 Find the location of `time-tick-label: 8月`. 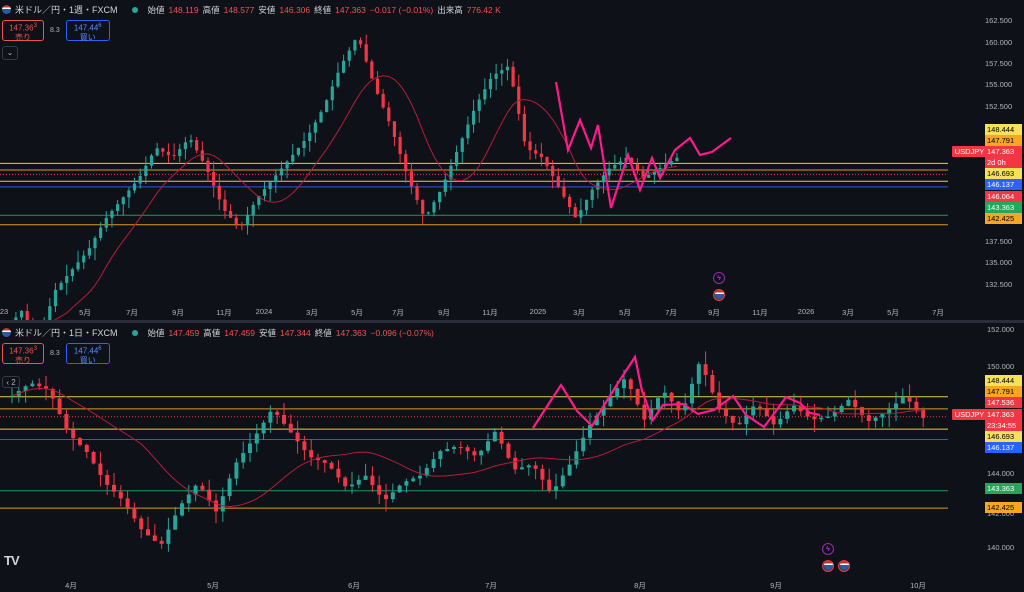

time-tick-label: 8月 is located at coordinates (640, 585).